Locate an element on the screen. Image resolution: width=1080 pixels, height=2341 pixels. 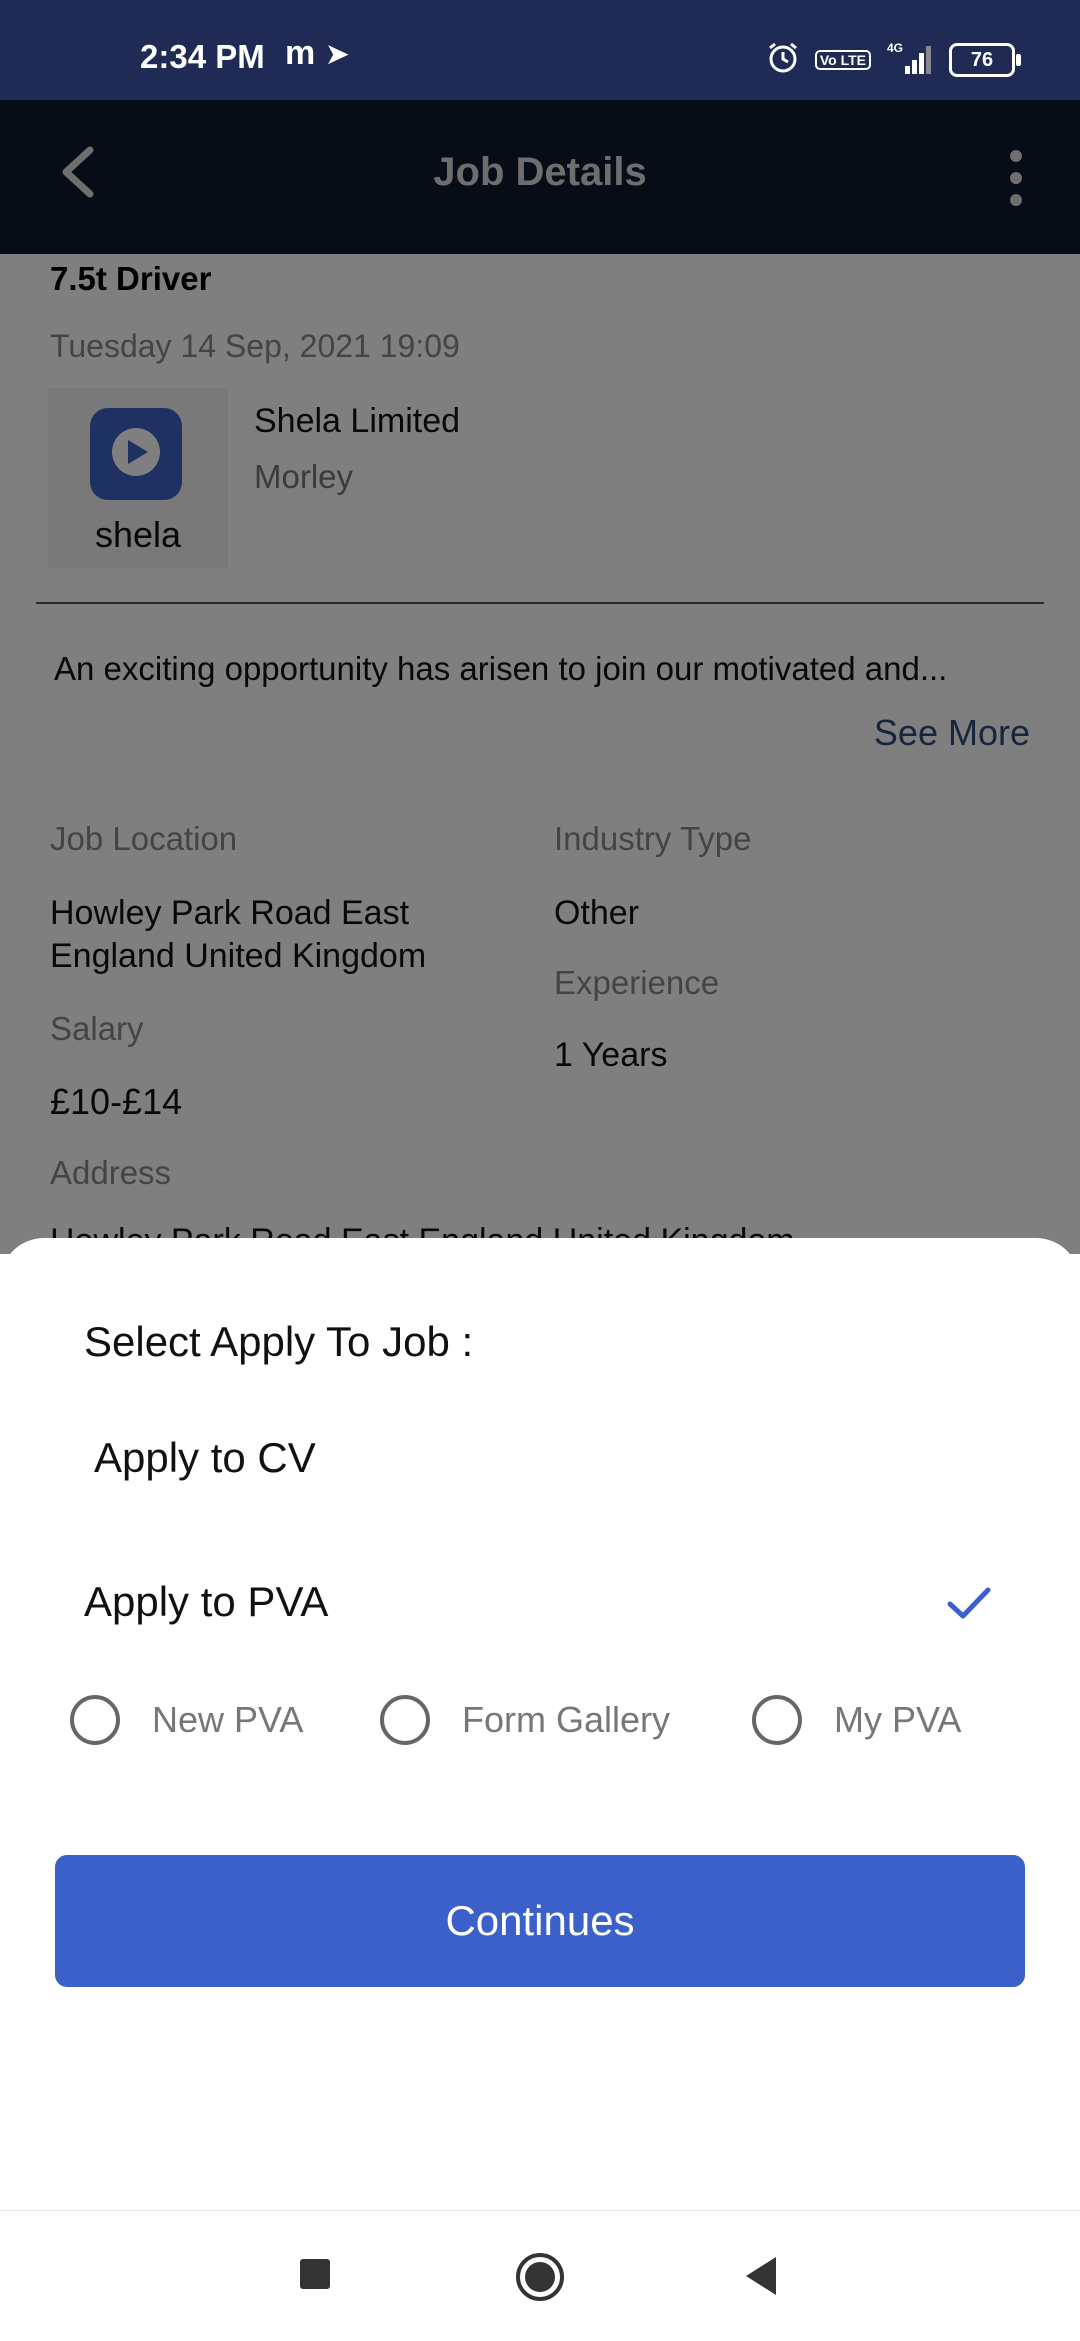
svg-text: 4G is located at coordinates (895, 48).